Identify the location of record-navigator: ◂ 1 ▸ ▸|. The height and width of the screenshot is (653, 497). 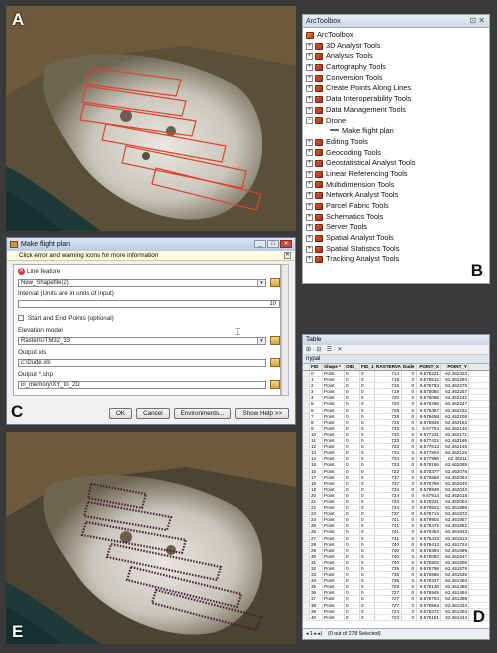
(314, 634).